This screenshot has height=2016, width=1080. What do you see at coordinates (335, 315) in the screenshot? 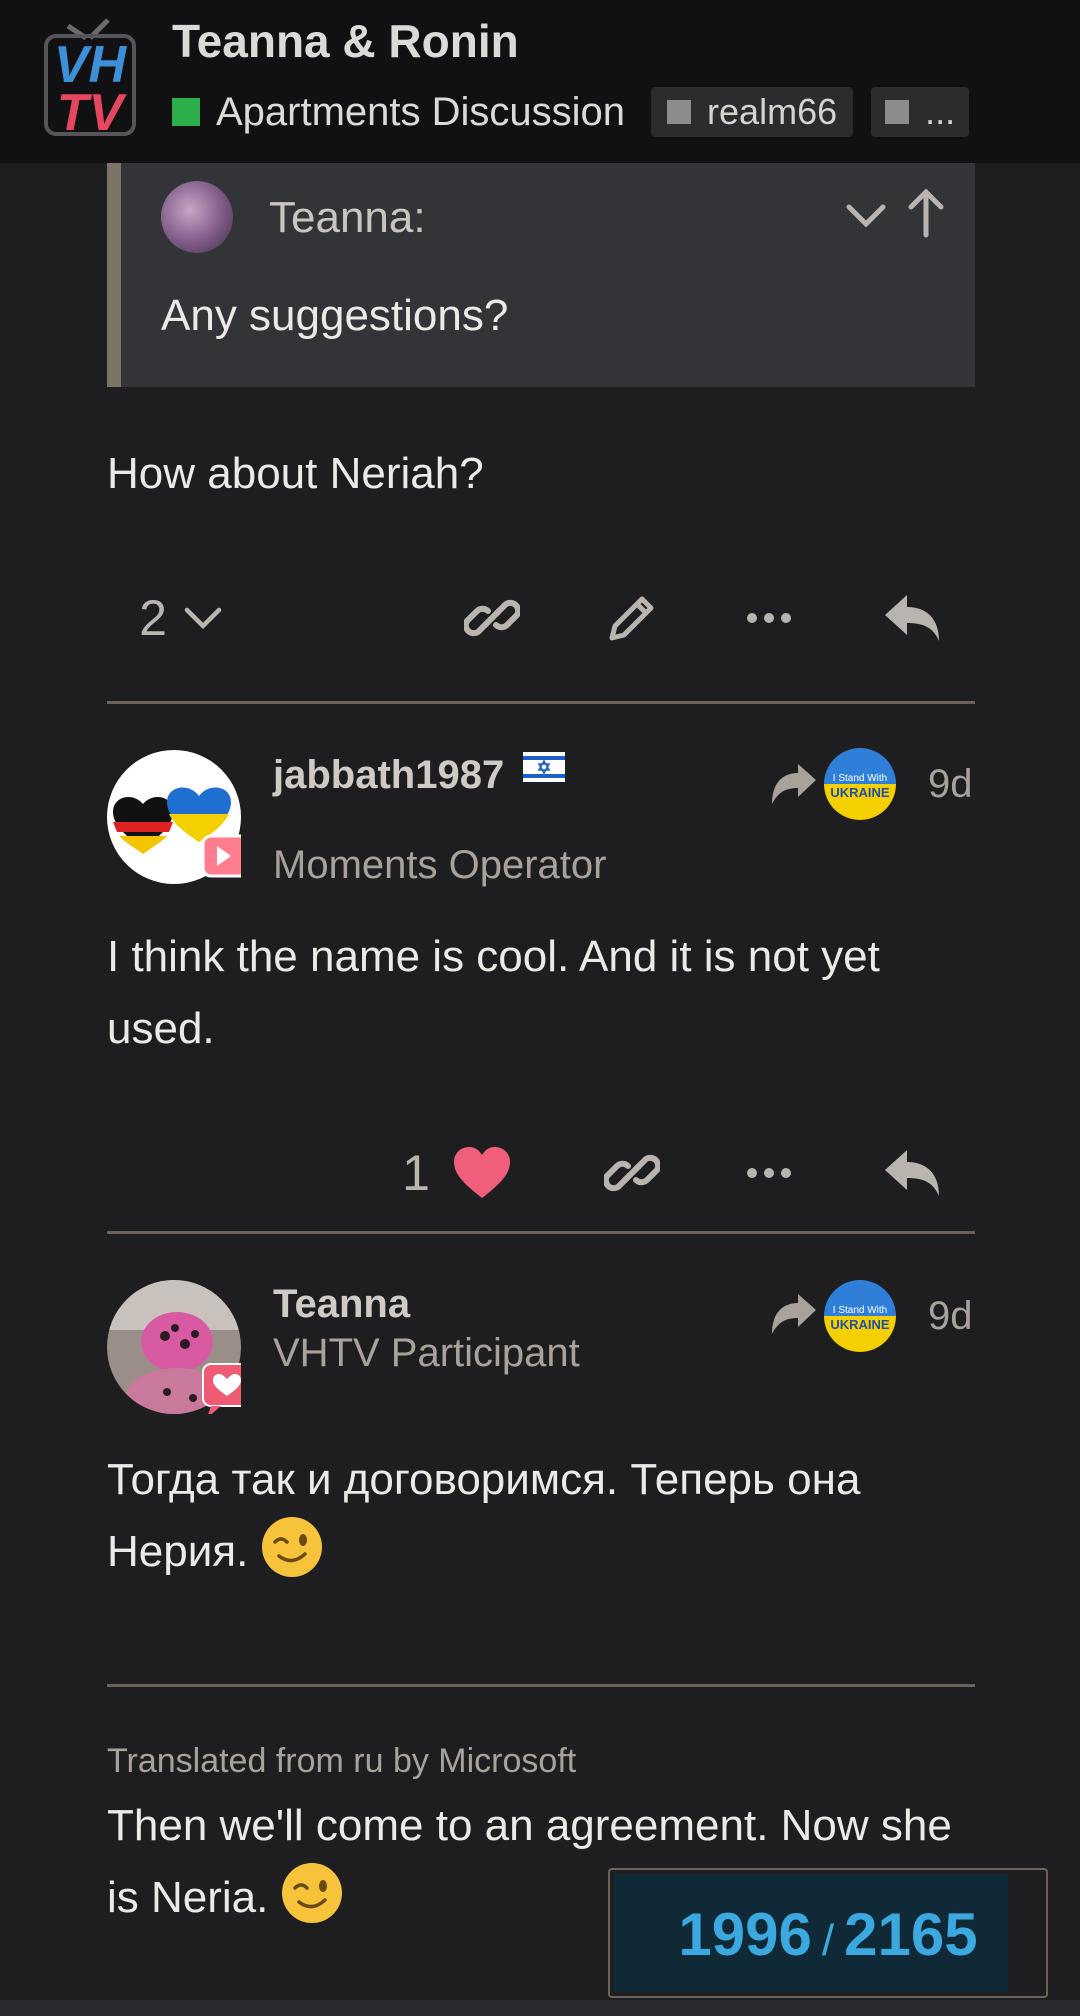
I see `quote-text: Any suggestions?` at bounding box center [335, 315].